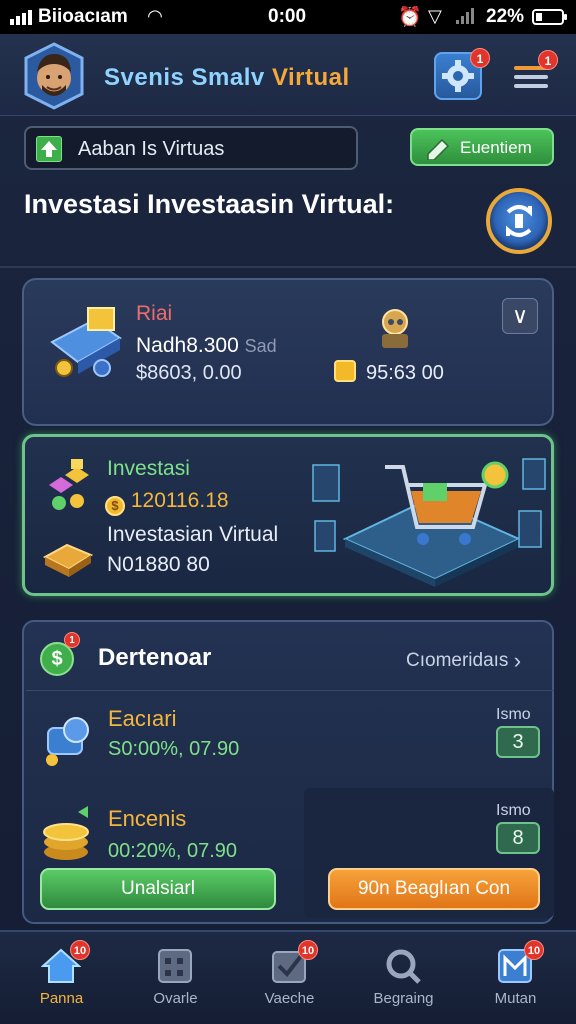 Image resolution: width=576 pixels, height=1024 pixels. Describe the element at coordinates (115, 506) in the screenshot. I see `coin-icon: $` at that location.